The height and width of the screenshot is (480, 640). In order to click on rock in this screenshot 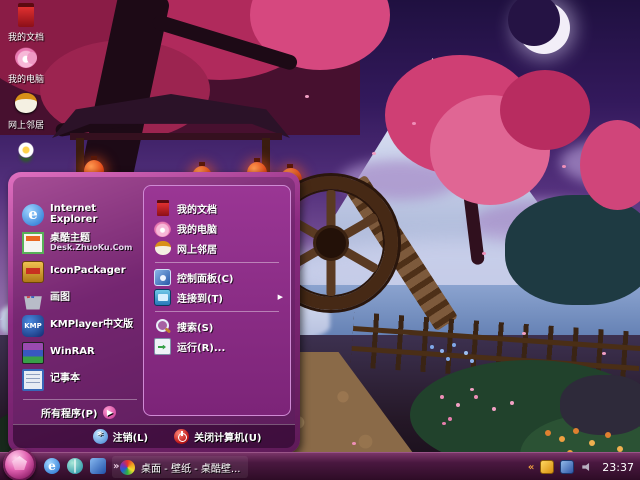, I will do `click(600, 405)`.